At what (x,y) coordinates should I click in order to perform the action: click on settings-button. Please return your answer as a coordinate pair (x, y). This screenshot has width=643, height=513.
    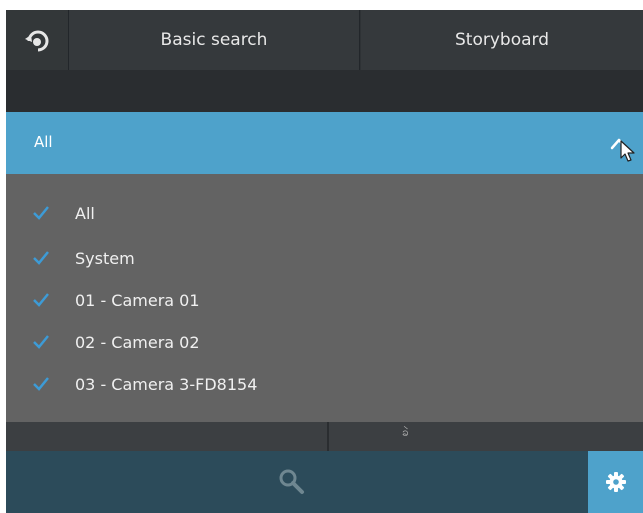
    Looking at the image, I should click on (615, 482).